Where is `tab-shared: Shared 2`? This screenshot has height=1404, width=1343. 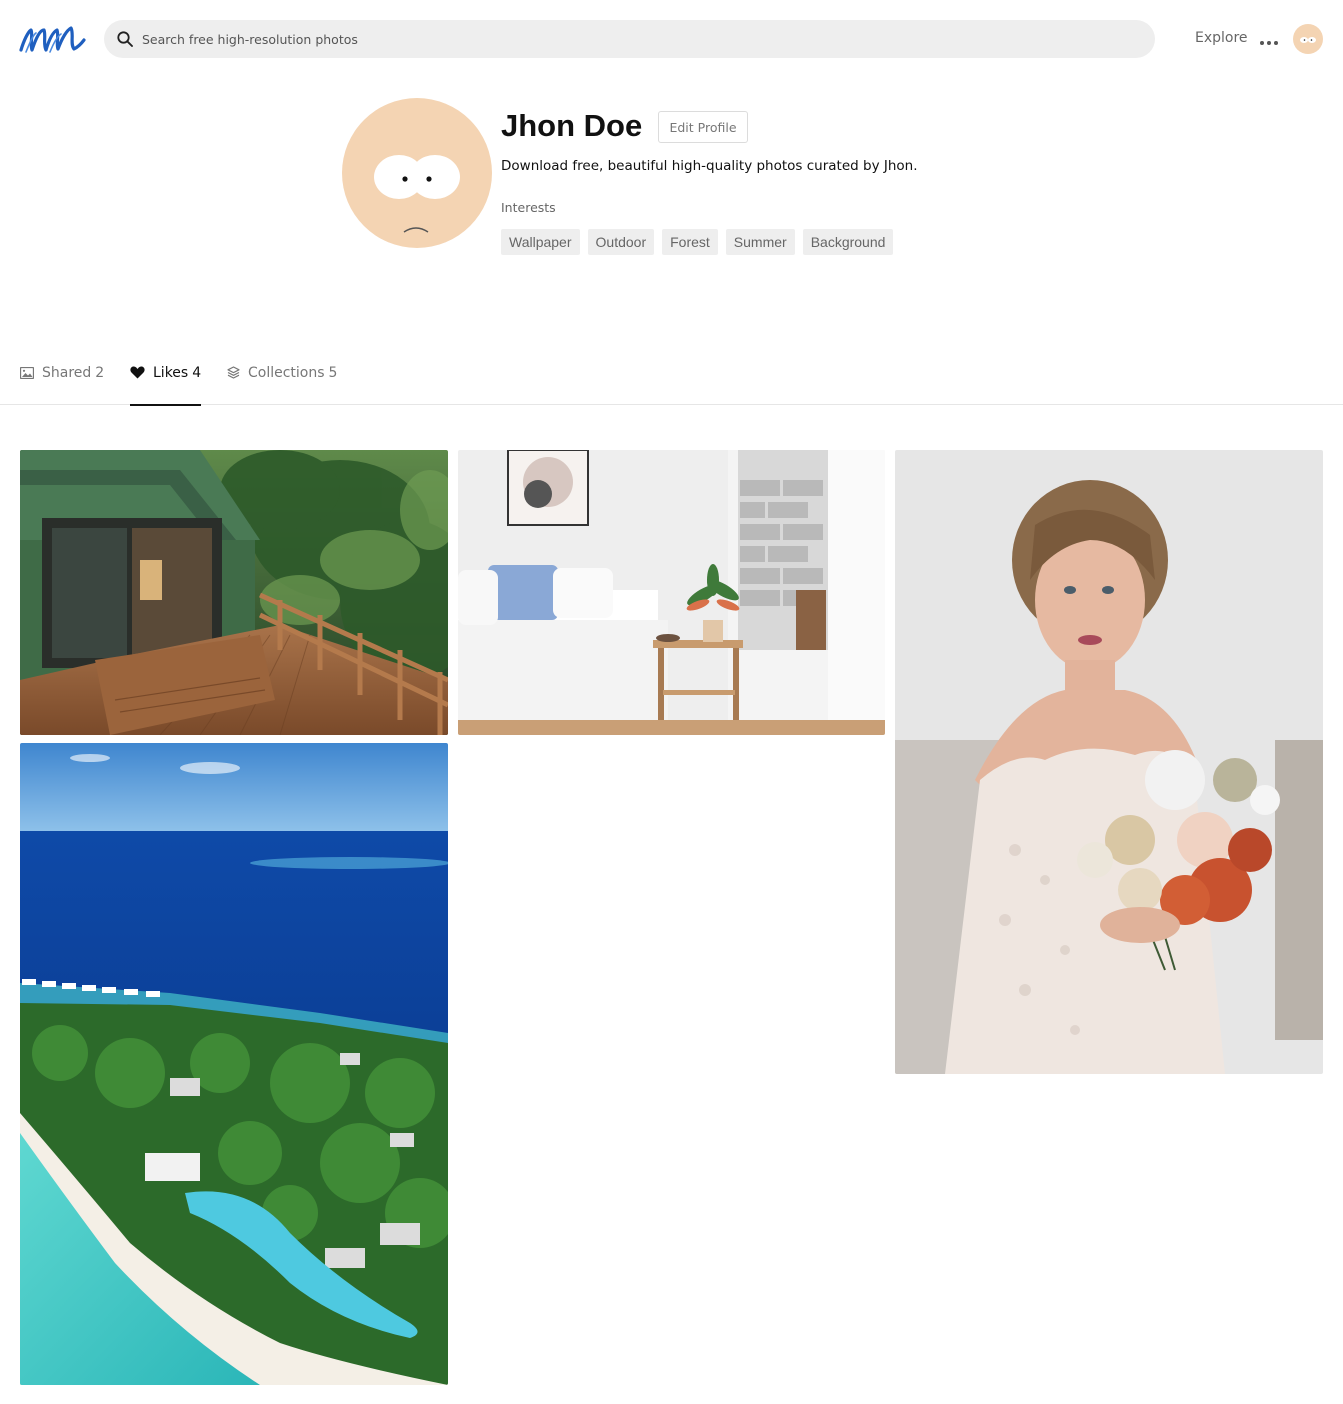
tab-shared: Shared 2 is located at coordinates (62, 372).